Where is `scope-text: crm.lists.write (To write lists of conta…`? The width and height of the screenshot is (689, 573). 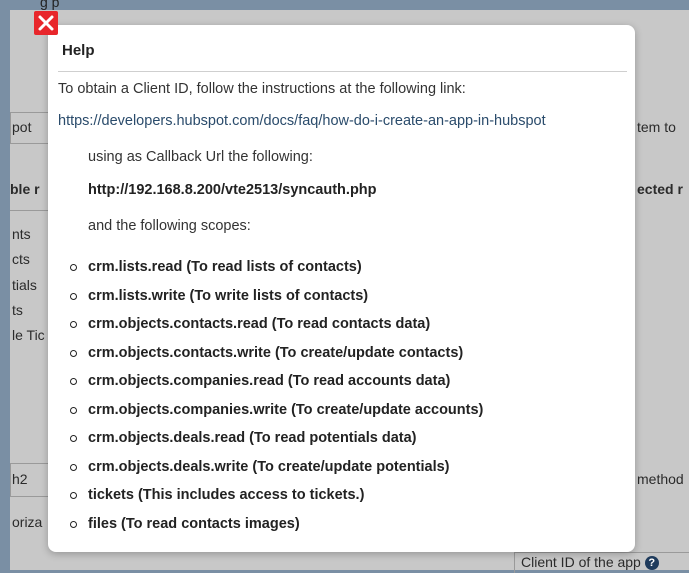
scope-text: crm.lists.write (To write lists of conta… is located at coordinates (228, 295).